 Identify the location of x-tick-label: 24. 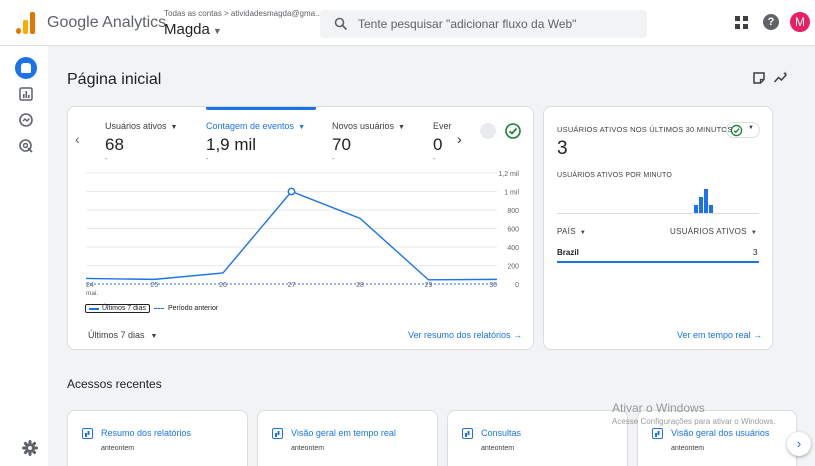
(90, 285).